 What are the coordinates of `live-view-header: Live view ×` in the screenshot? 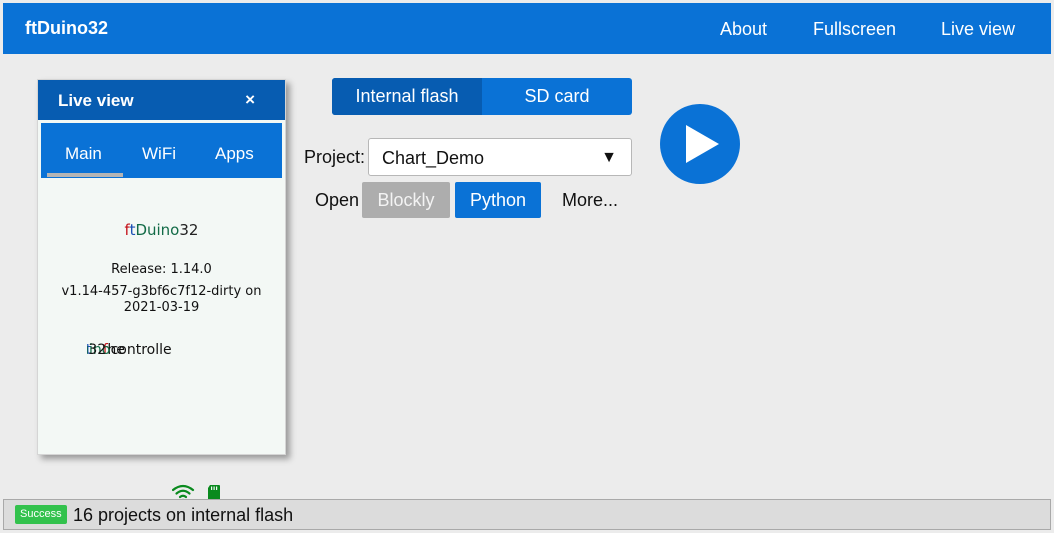 It's located at (161, 100).